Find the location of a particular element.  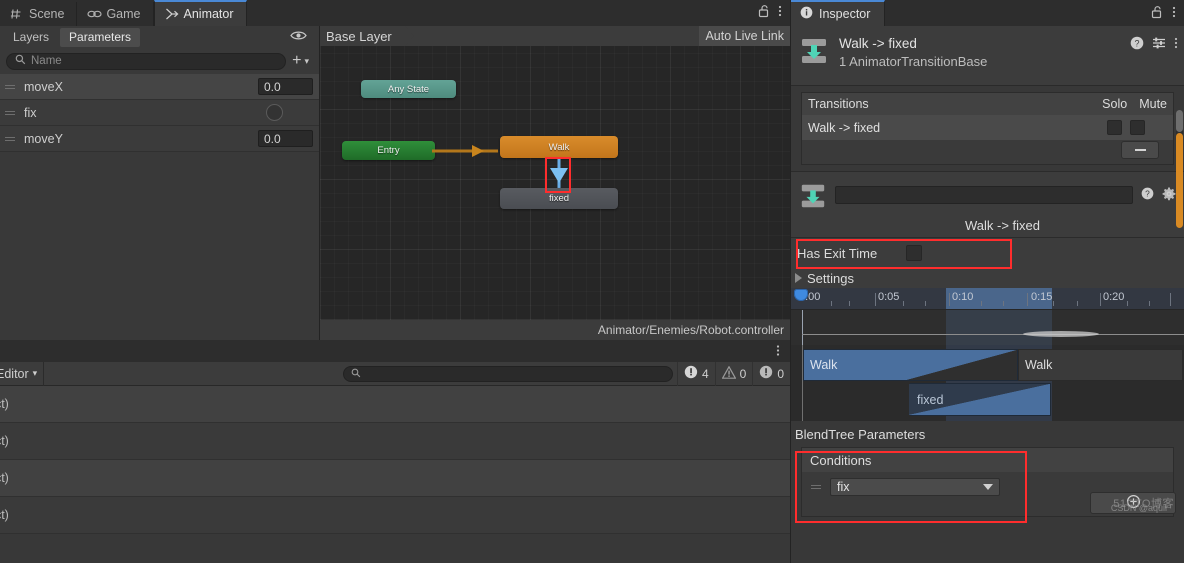

tab-animator: Animator is located at coordinates (200, 13).